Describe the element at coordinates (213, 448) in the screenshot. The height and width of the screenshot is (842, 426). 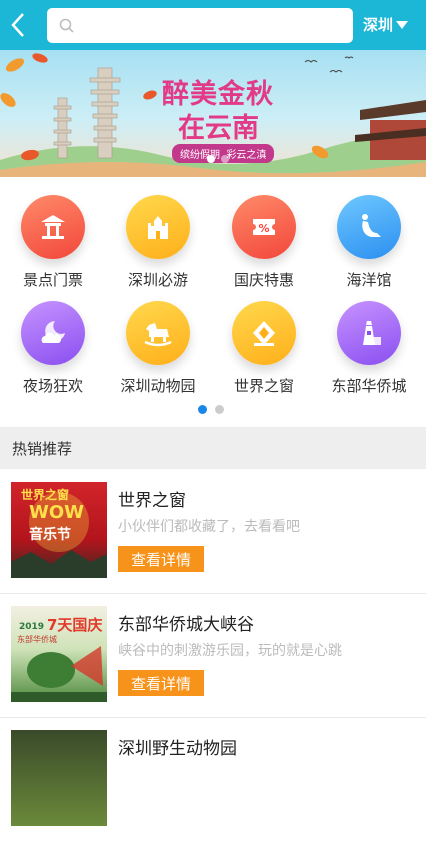
I see `section-header: 热销推荐` at that location.